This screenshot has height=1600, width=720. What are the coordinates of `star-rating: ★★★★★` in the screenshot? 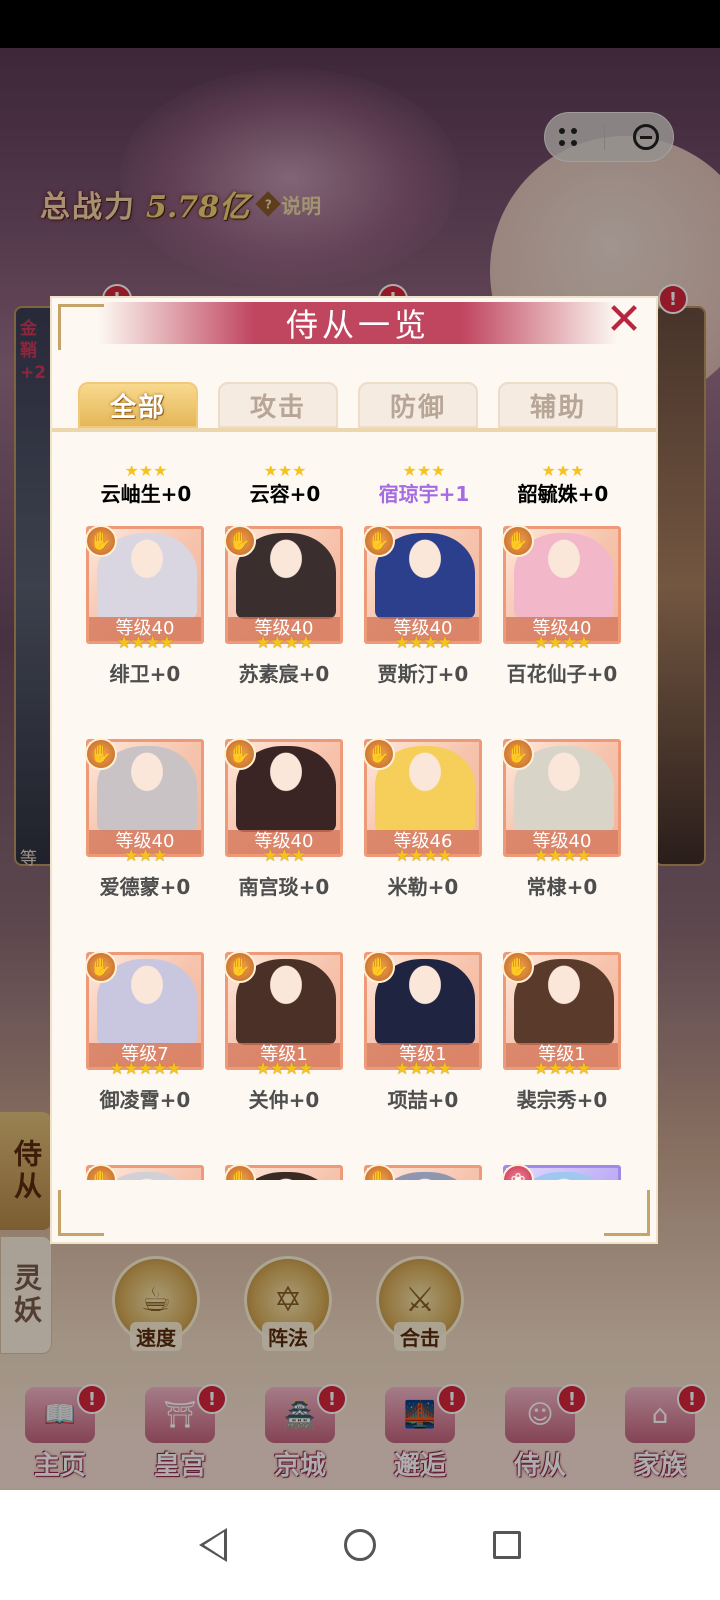 It's located at (145, 1069).